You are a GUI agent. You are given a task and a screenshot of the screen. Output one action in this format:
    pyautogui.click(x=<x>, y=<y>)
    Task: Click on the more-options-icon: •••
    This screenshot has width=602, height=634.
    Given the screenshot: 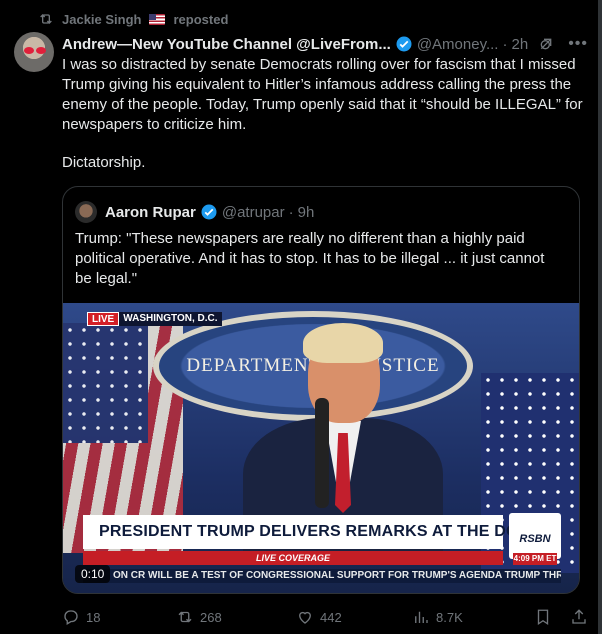 What is the action you would take?
    pyautogui.click(x=578, y=44)
    